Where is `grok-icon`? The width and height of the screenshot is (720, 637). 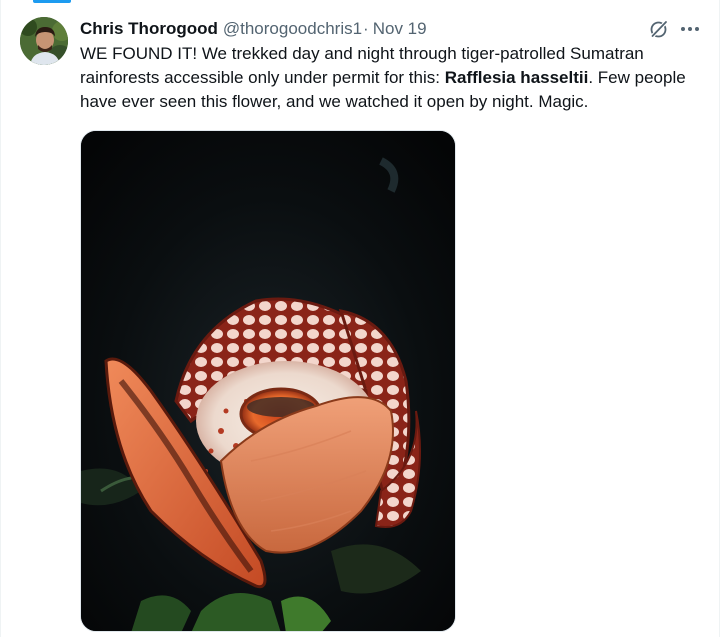 grok-icon is located at coordinates (659, 29).